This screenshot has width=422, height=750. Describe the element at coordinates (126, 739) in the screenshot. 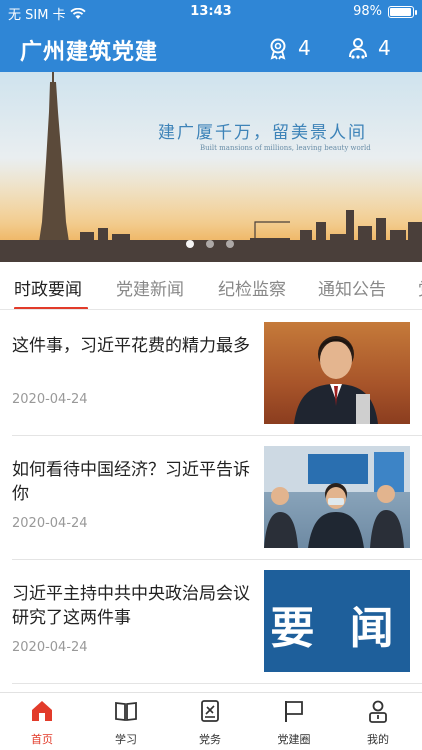

I see `nav-label: 学习` at that location.